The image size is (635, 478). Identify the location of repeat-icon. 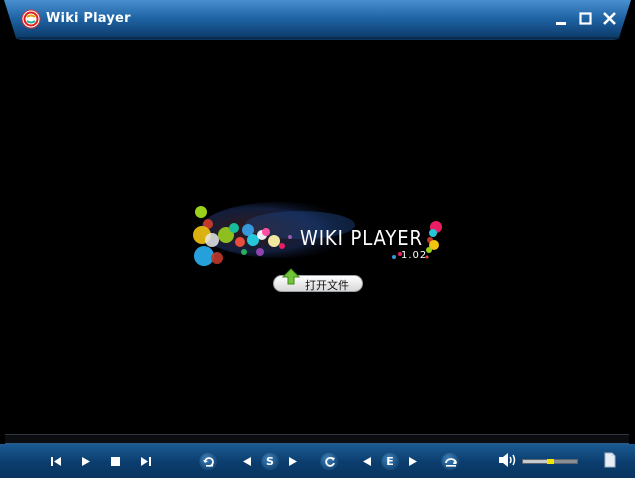
(330, 461).